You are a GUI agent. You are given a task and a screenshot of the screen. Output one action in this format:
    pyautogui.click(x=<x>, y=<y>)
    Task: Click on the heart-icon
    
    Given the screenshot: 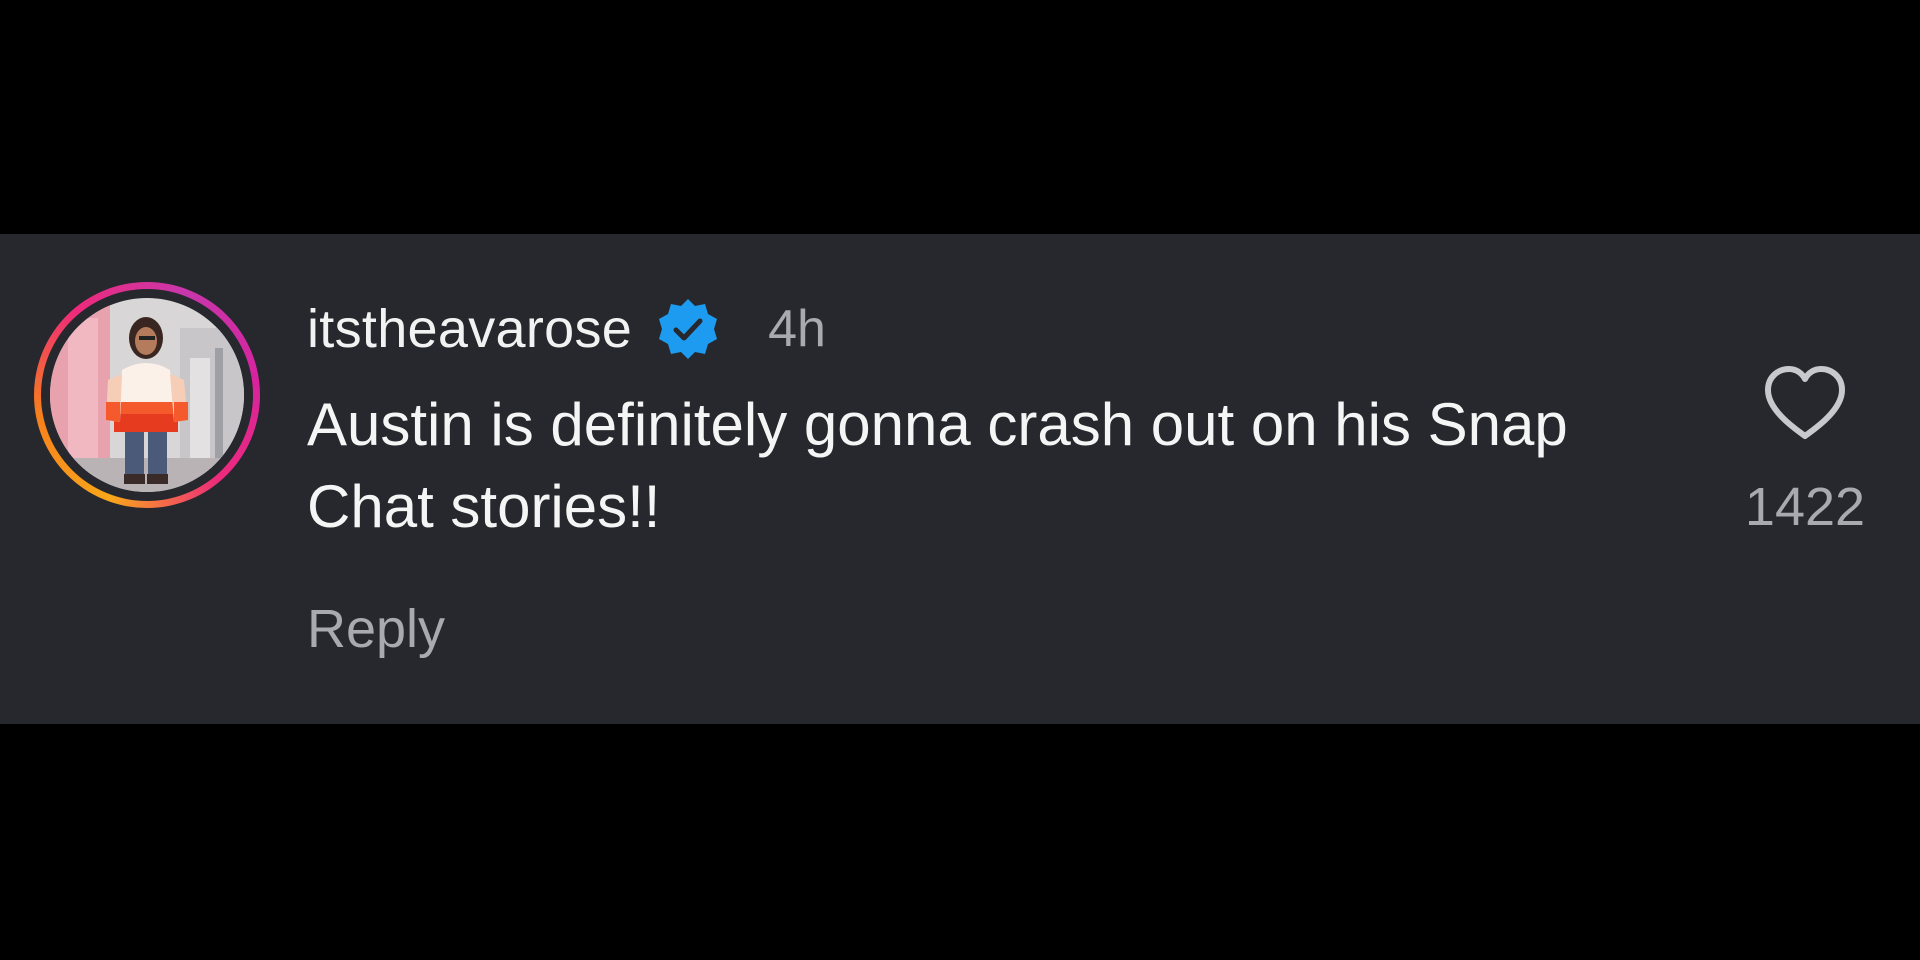 What is the action you would take?
    pyautogui.click(x=1805, y=403)
    